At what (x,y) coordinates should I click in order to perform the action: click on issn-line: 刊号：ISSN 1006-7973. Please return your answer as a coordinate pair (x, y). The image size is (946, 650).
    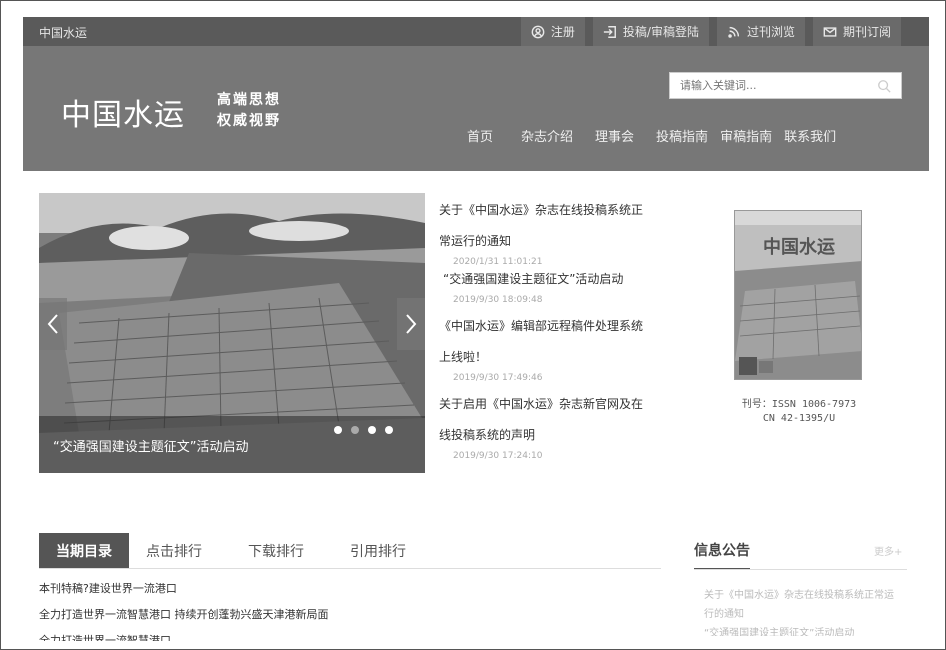
    Looking at the image, I should click on (799, 404).